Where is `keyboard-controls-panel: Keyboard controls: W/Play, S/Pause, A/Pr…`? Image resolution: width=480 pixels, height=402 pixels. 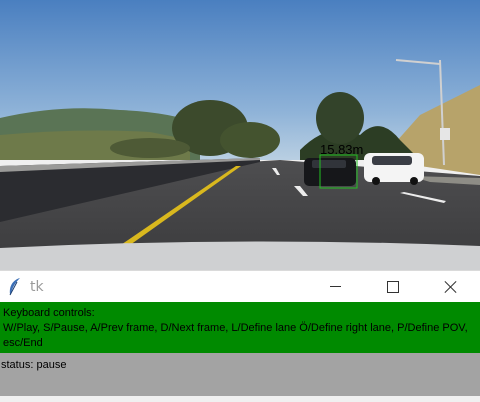
keyboard-controls-panel: Keyboard controls: W/Play, S/Pause, A/Pr… is located at coordinates (240, 327).